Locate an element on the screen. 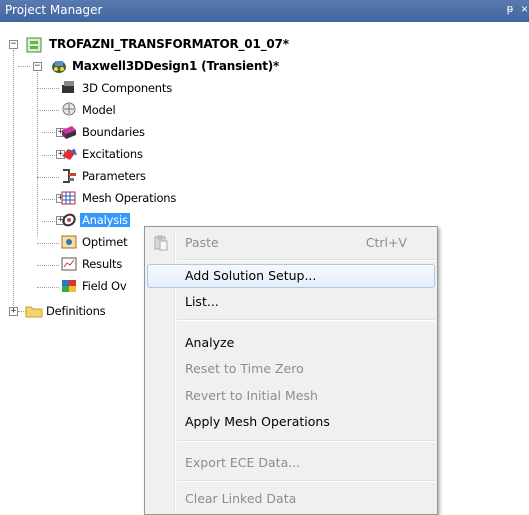  menu-item-label: Analyze is located at coordinates (210, 342).